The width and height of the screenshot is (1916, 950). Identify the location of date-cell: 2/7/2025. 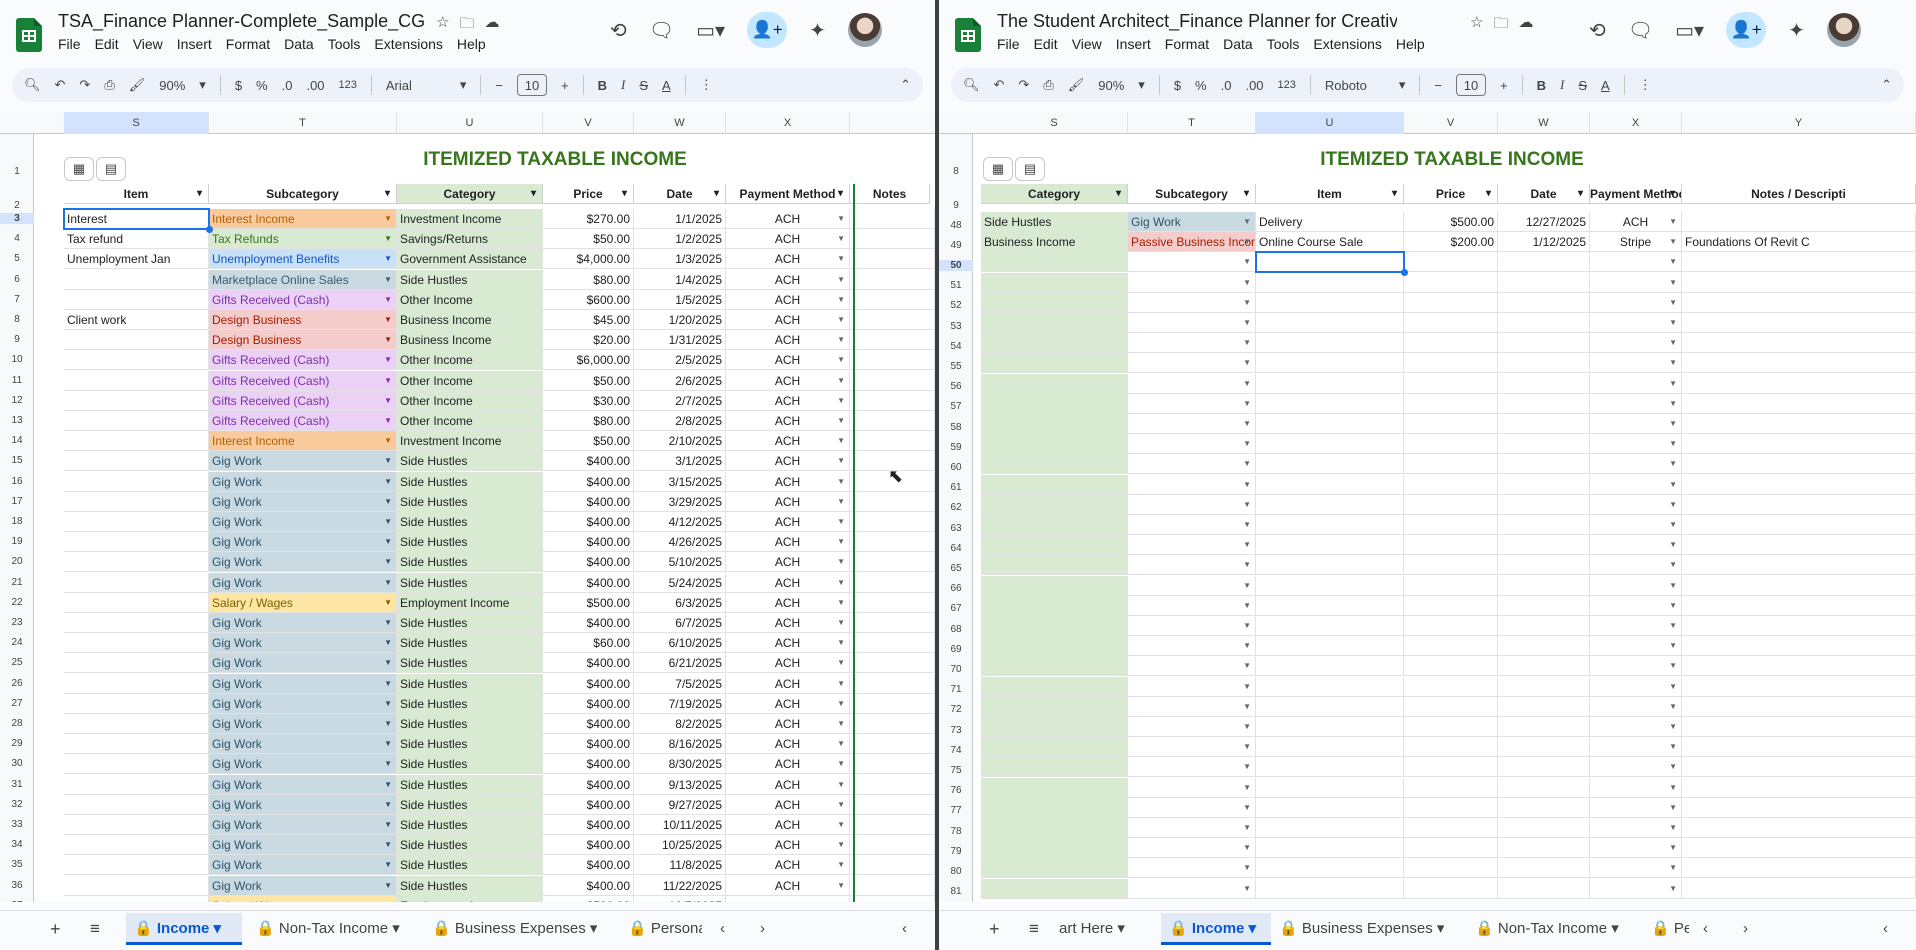
(680, 400).